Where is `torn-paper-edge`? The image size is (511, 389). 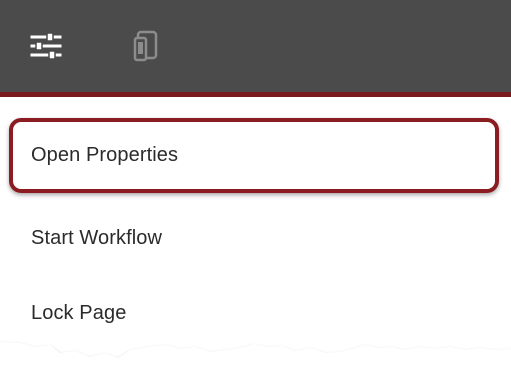 torn-paper-edge is located at coordinates (255, 365).